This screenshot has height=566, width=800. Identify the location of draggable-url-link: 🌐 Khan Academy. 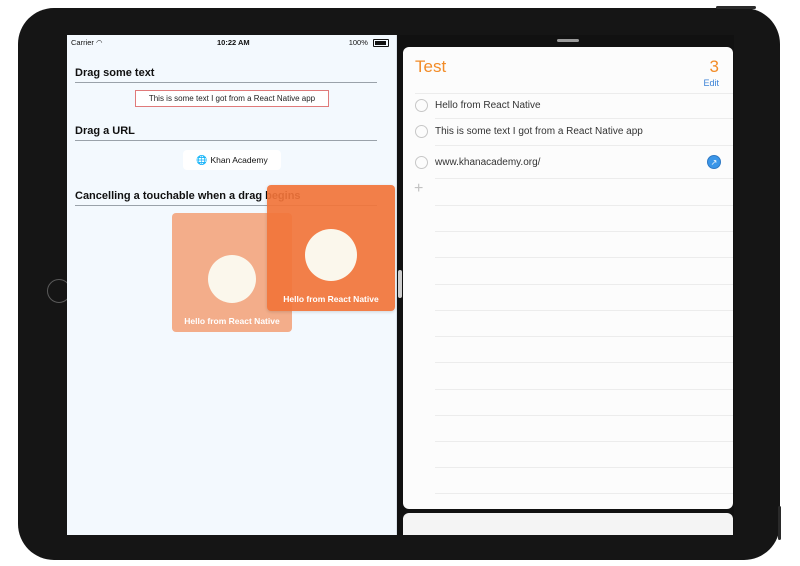
(232, 160).